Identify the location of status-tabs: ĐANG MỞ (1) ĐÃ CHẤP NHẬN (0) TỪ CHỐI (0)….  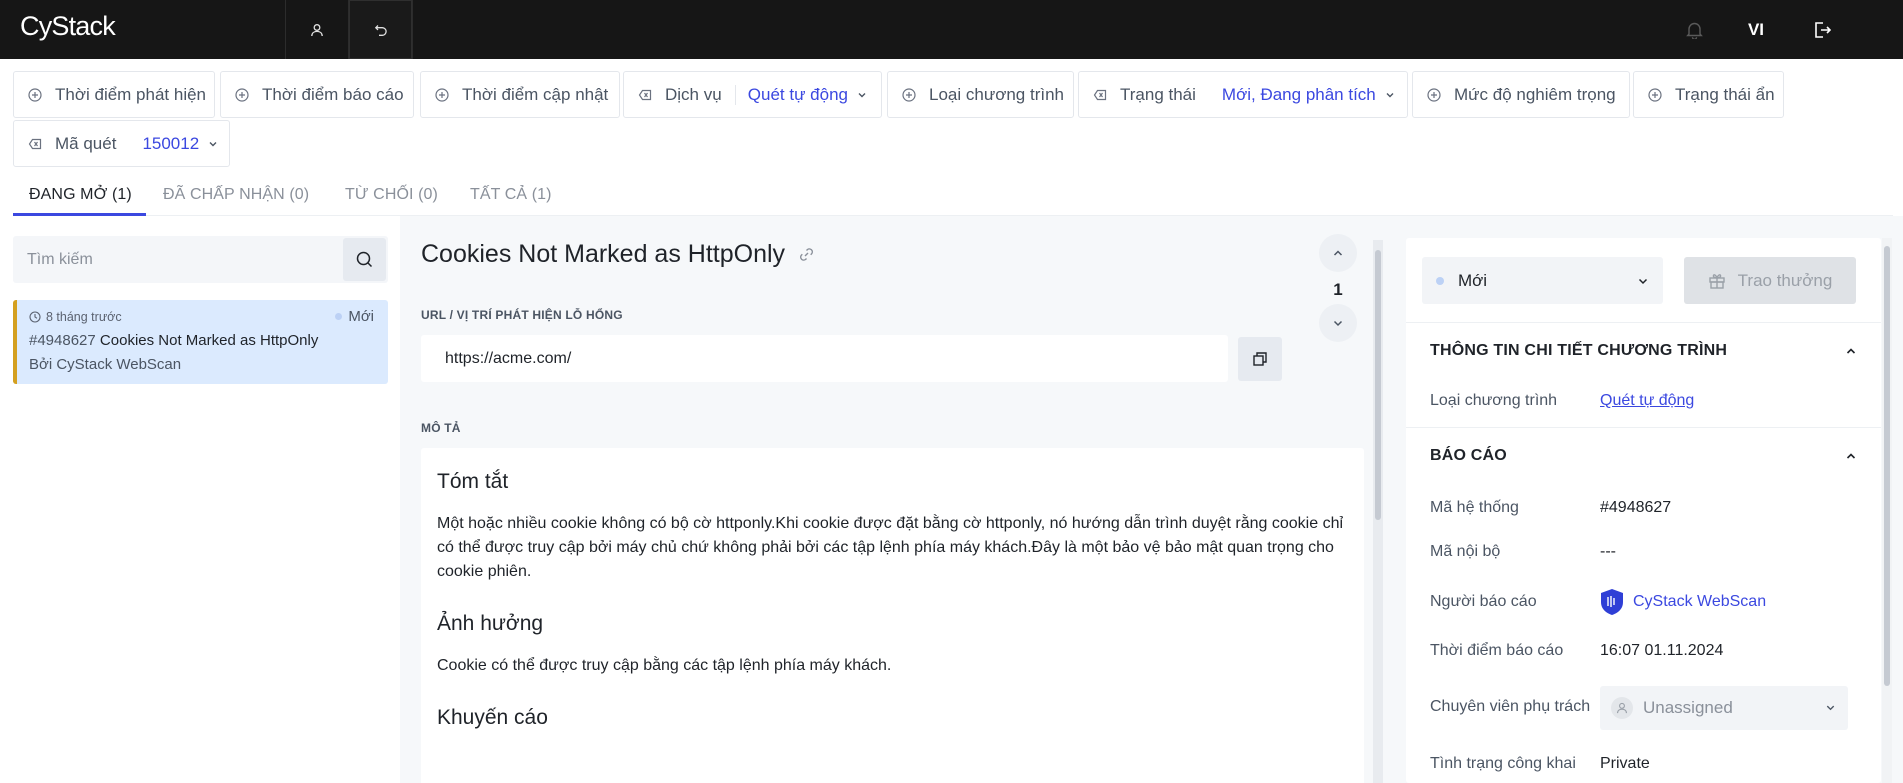
(953, 195).